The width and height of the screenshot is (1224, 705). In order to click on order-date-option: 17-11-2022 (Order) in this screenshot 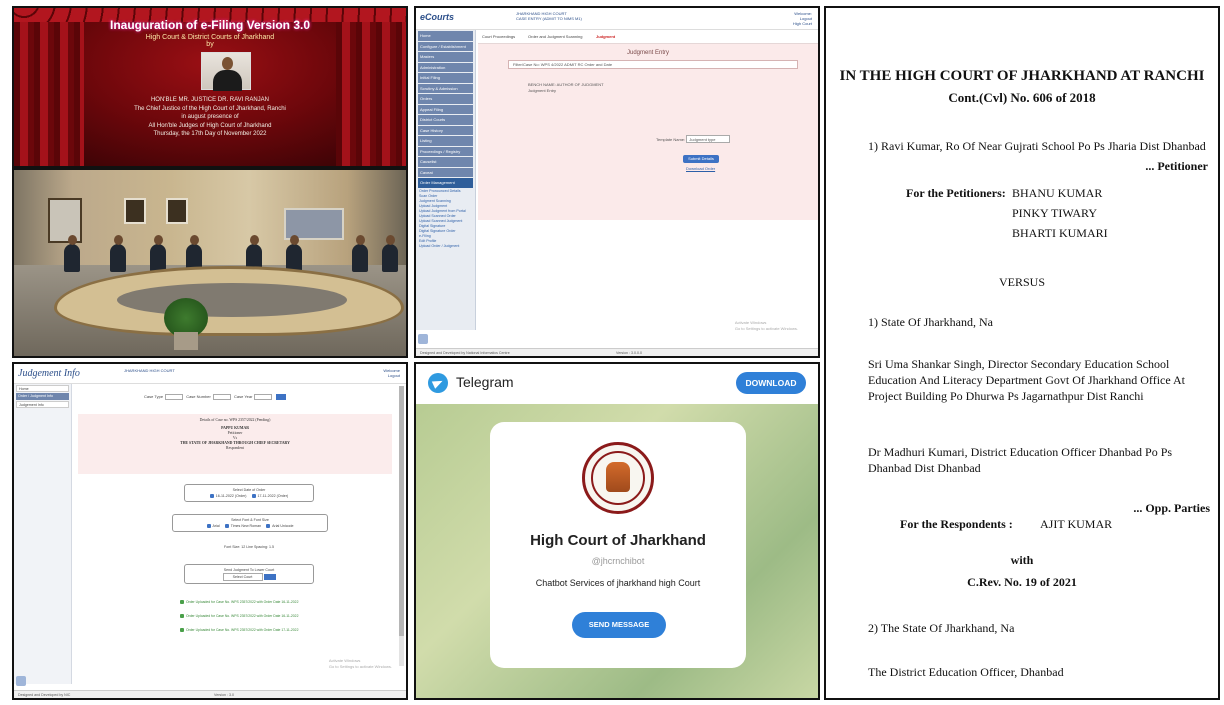, I will do `click(273, 496)`.